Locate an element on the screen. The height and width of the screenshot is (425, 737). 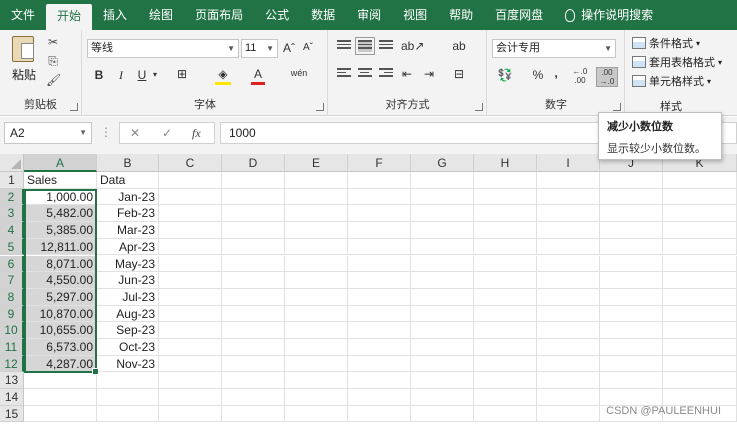
cell-h12 is located at coordinates (505, 364).